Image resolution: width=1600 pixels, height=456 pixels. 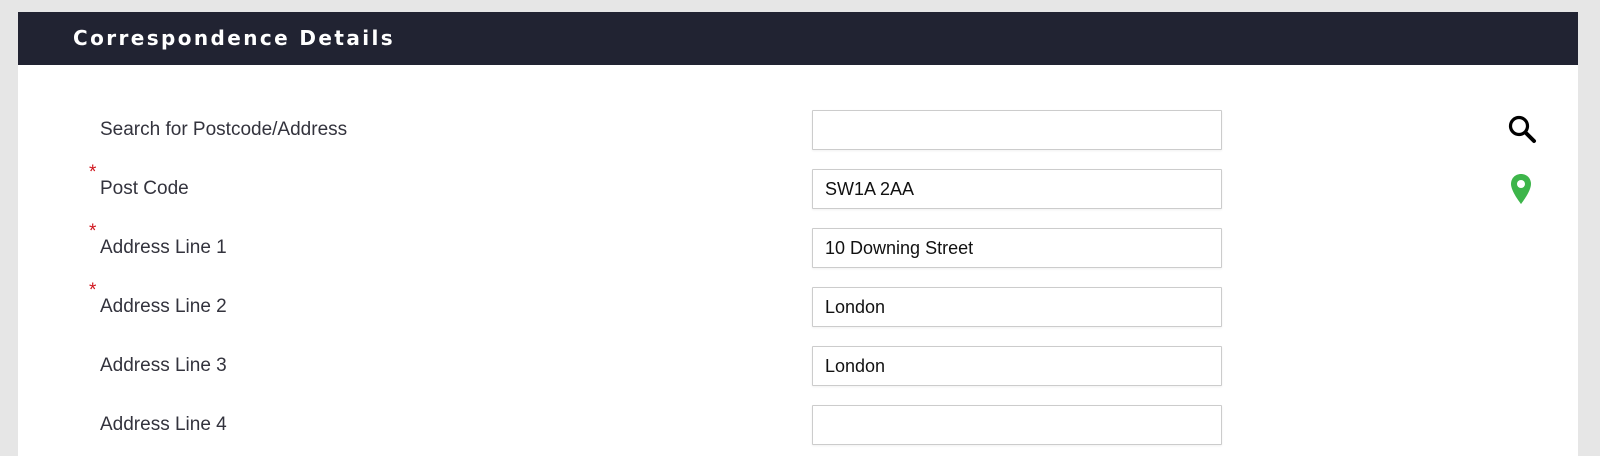 I want to click on address-line-3-label: Address Line 3, so click(x=163, y=365).